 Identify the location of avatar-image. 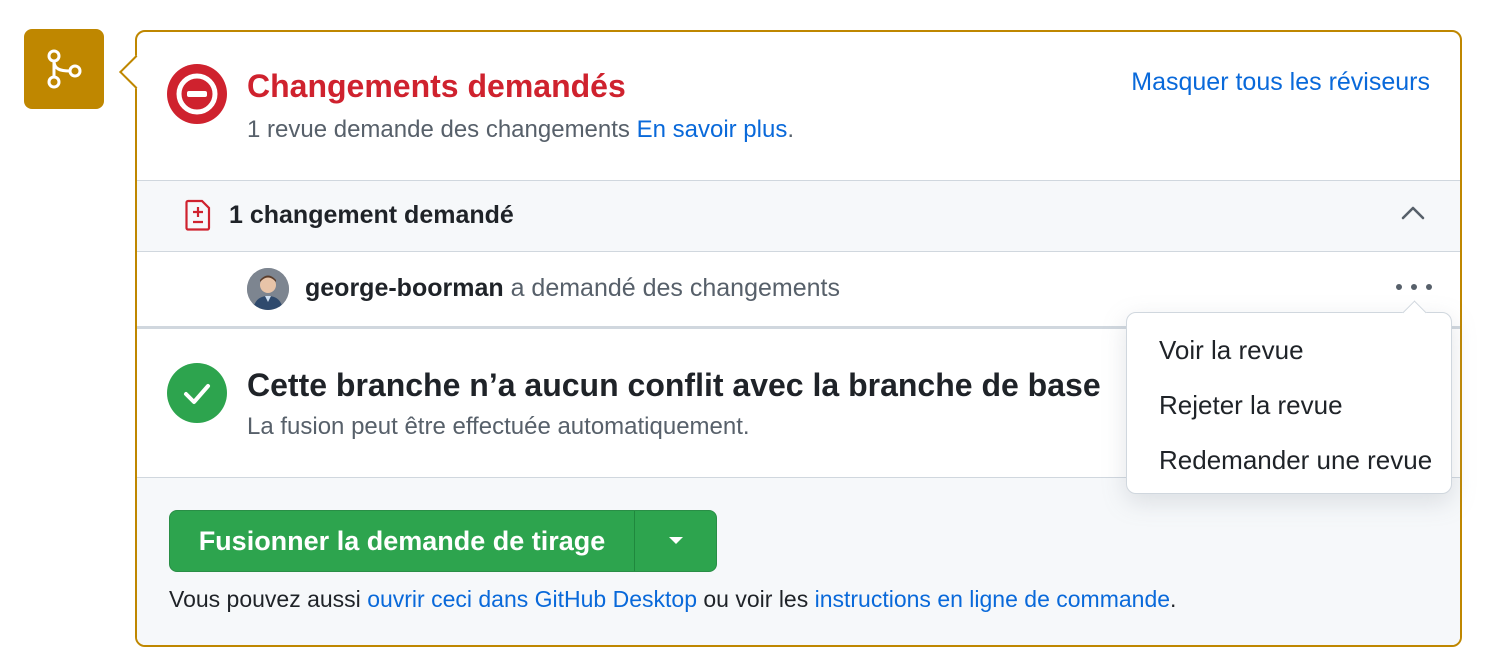
(268, 289).